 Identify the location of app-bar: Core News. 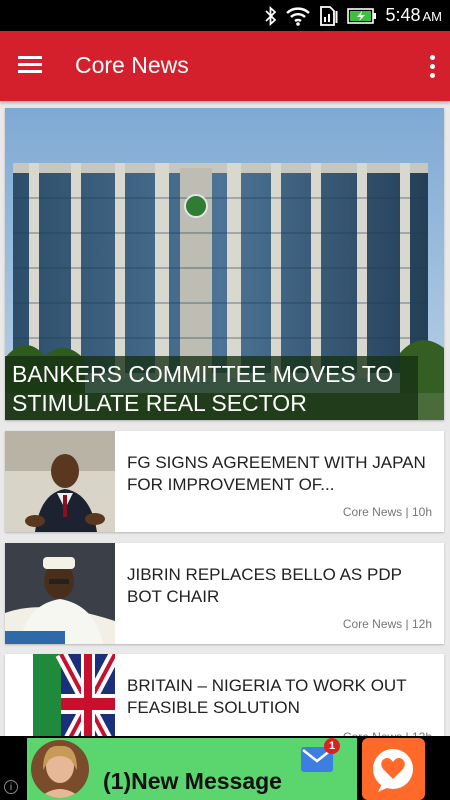
(225, 66).